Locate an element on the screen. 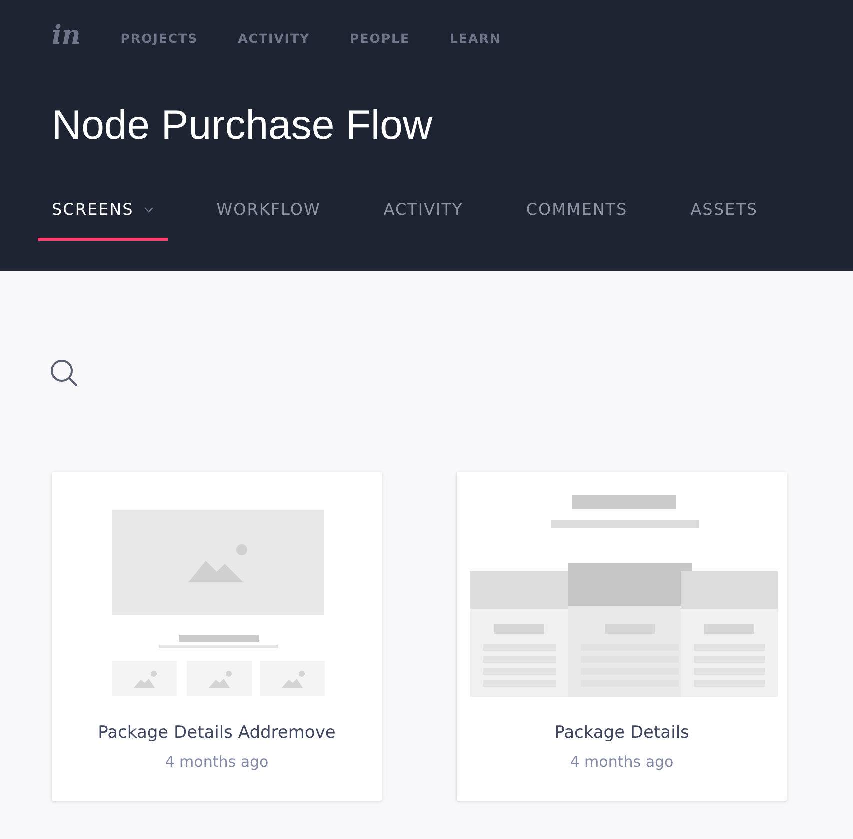 The width and height of the screenshot is (853, 839). tab: ACTIVITY is located at coordinates (424, 217).